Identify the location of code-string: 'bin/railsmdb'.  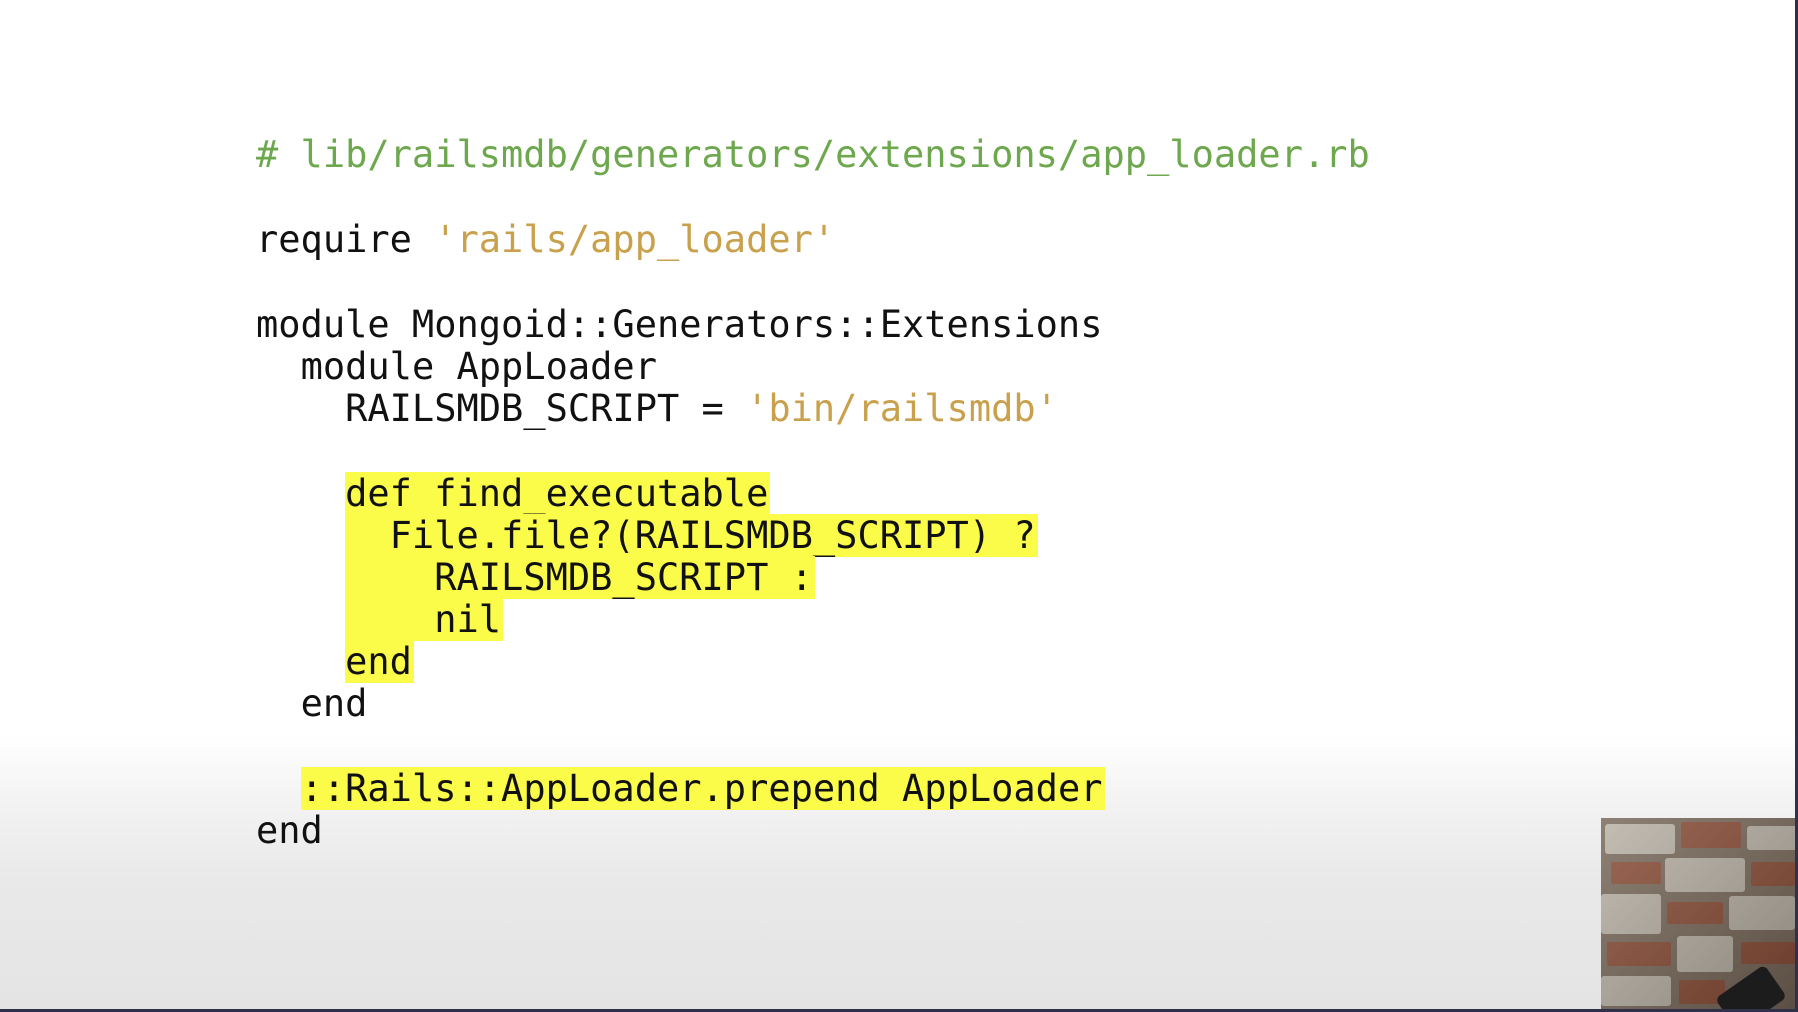
(902, 408).